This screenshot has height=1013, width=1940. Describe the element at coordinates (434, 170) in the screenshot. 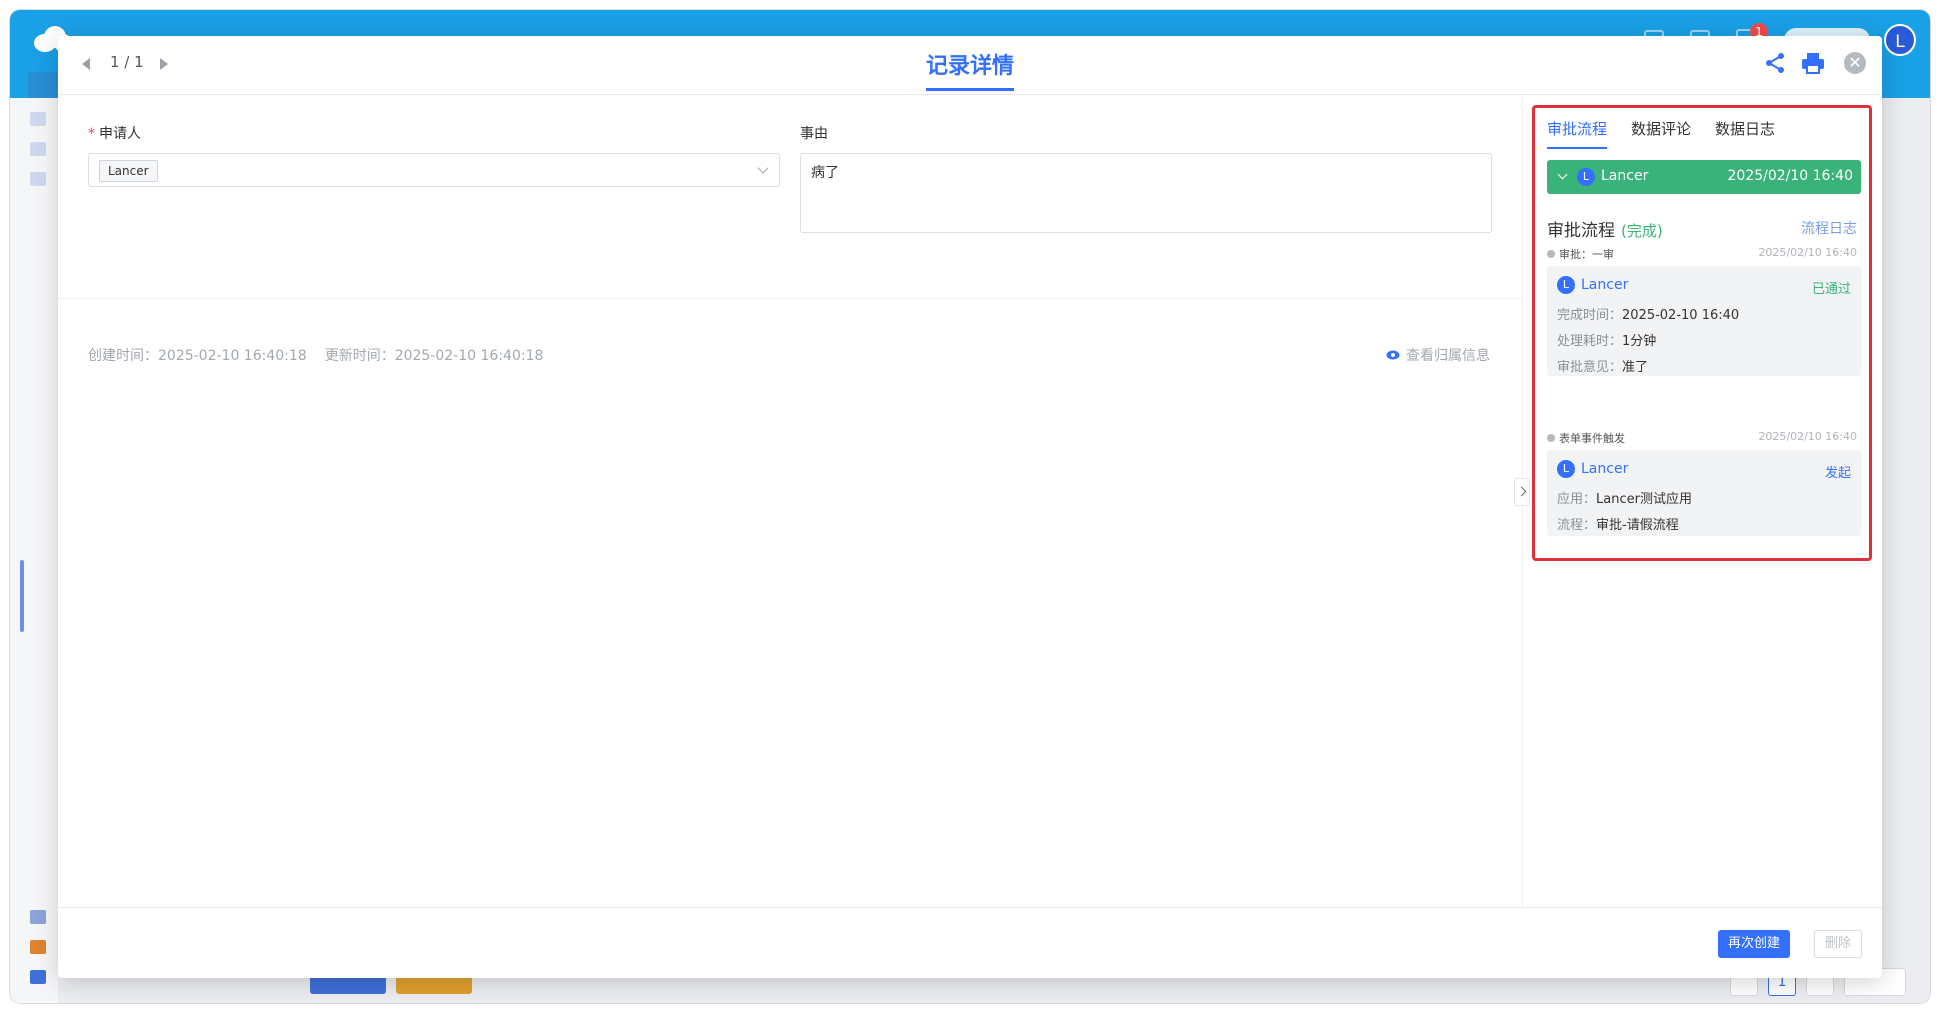

I see `applicant-select: Lancer` at that location.